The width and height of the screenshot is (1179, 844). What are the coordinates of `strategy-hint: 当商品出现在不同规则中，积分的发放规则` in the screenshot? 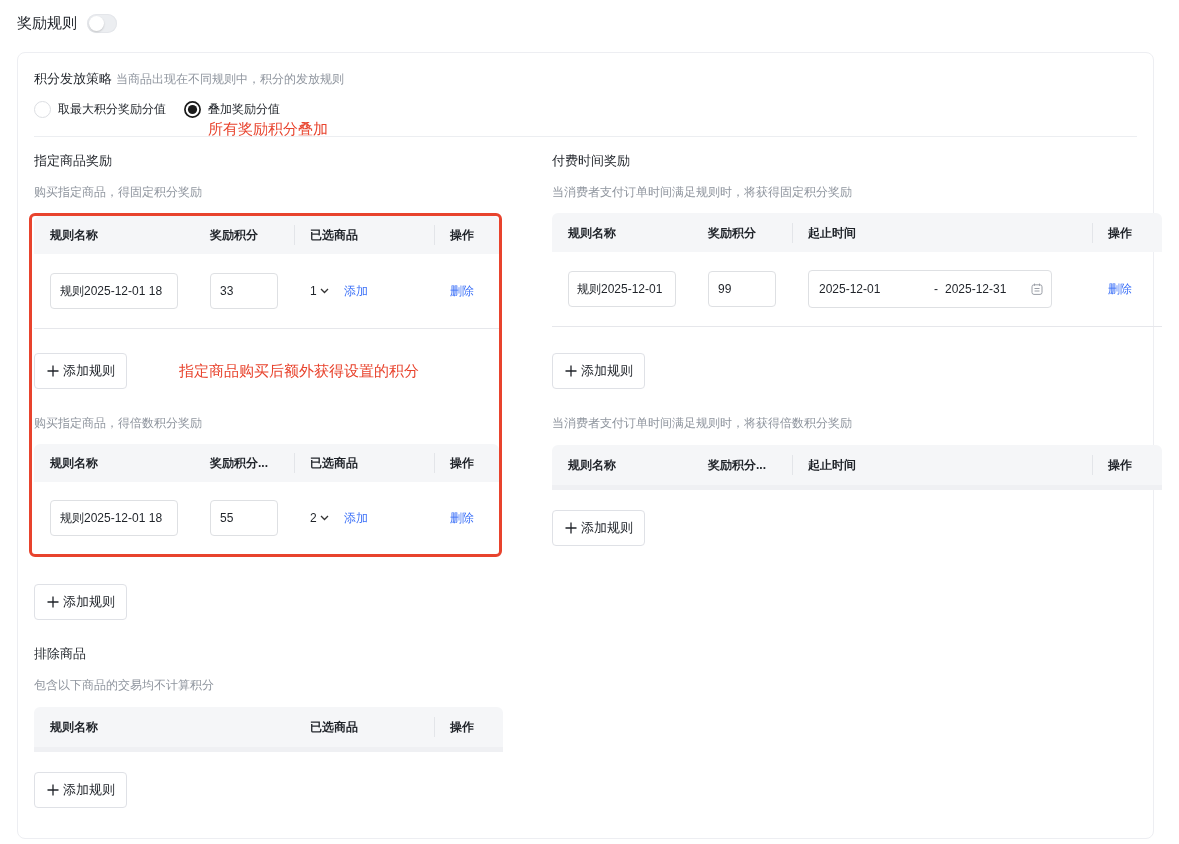 It's located at (230, 79).